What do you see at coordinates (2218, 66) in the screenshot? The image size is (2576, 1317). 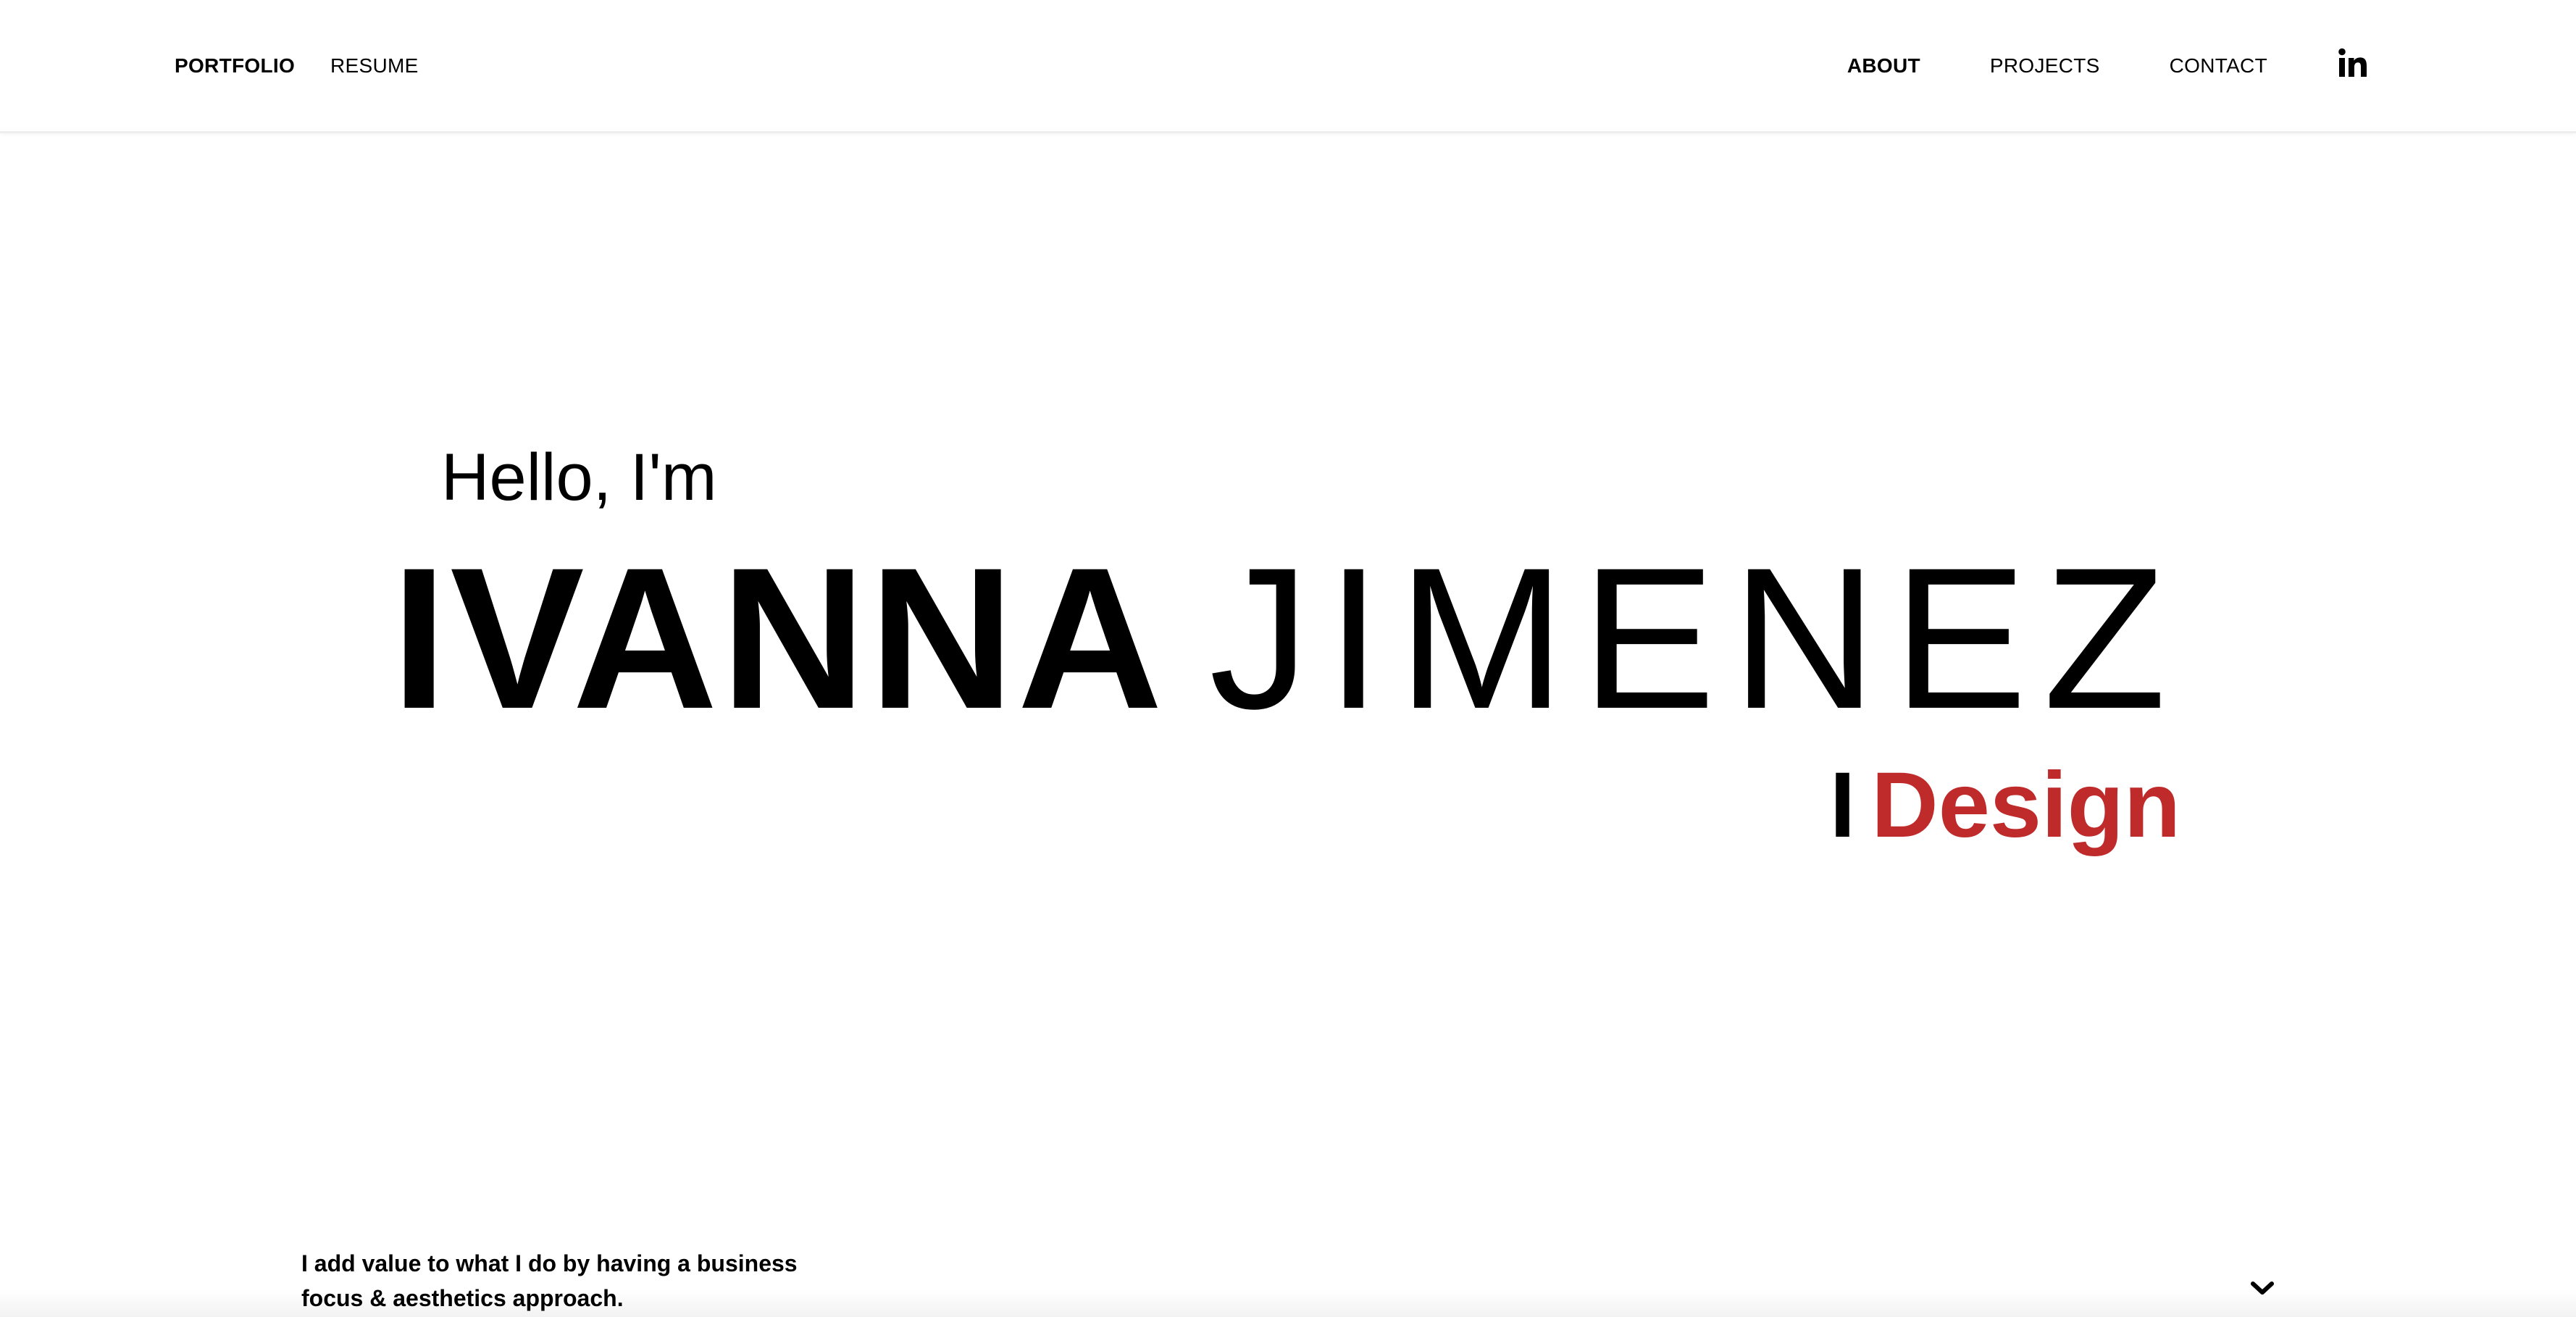 I see `nav-link-contact: CONTACT` at bounding box center [2218, 66].